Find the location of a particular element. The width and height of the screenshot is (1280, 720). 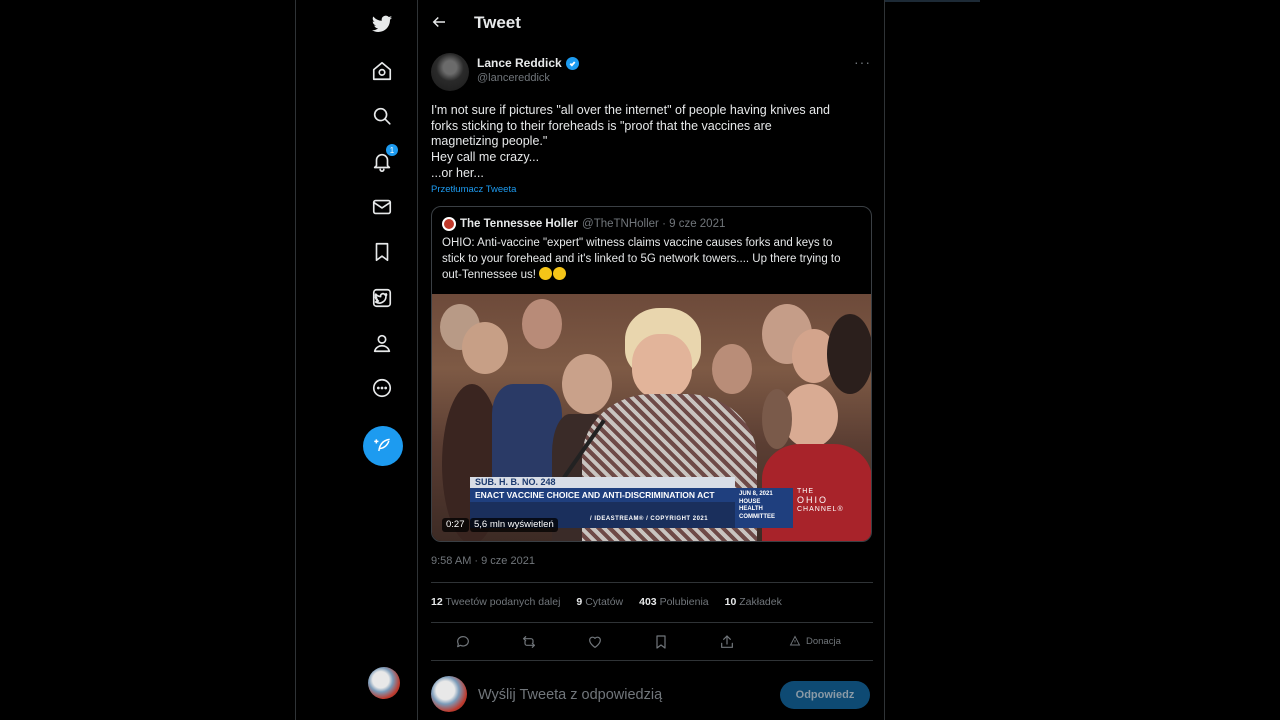

page-header: Tweet is located at coordinates (652, 23).